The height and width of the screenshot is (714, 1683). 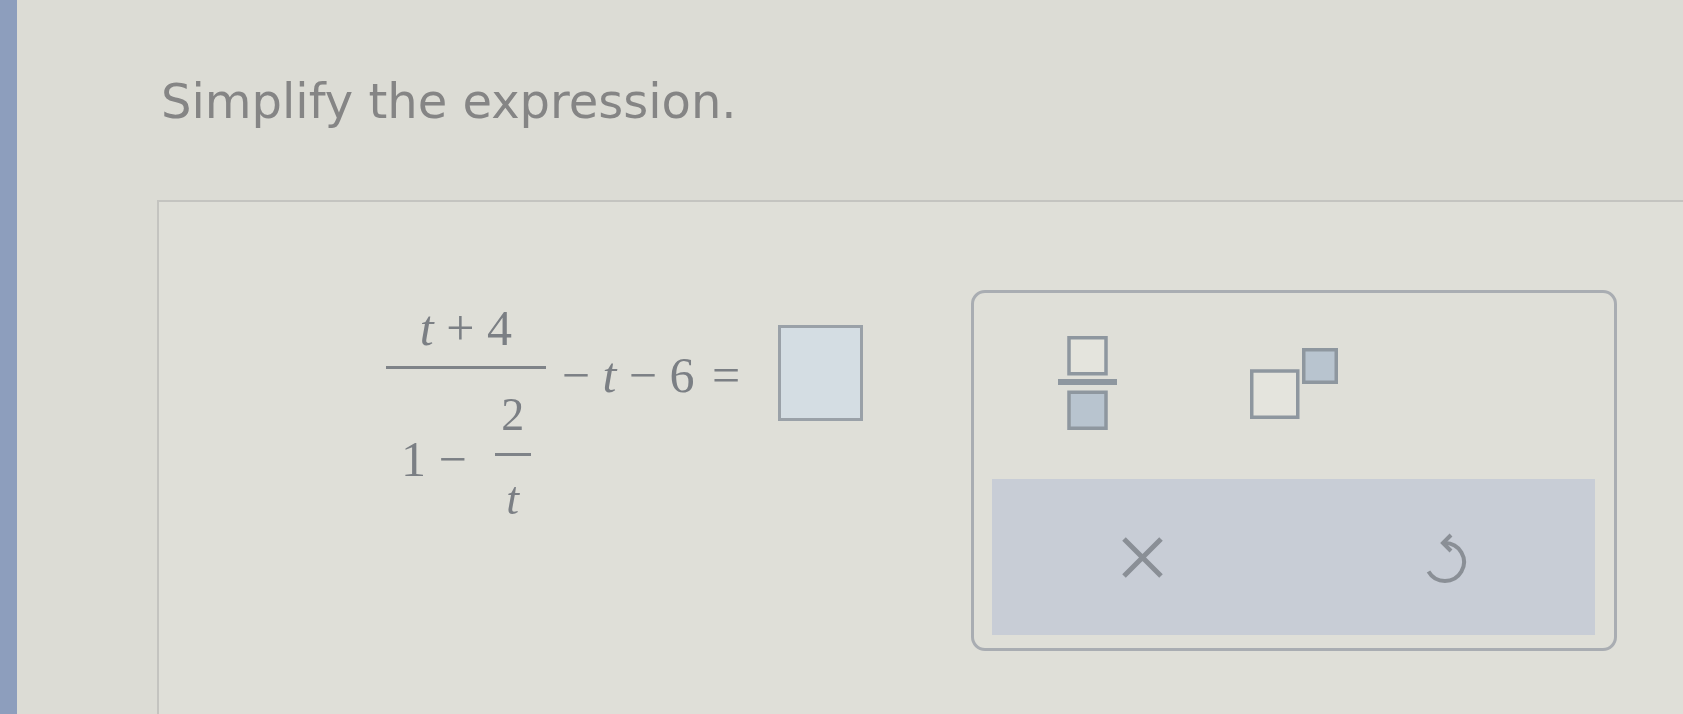 I want to click on fraction-icon, so click(x=1087, y=383).